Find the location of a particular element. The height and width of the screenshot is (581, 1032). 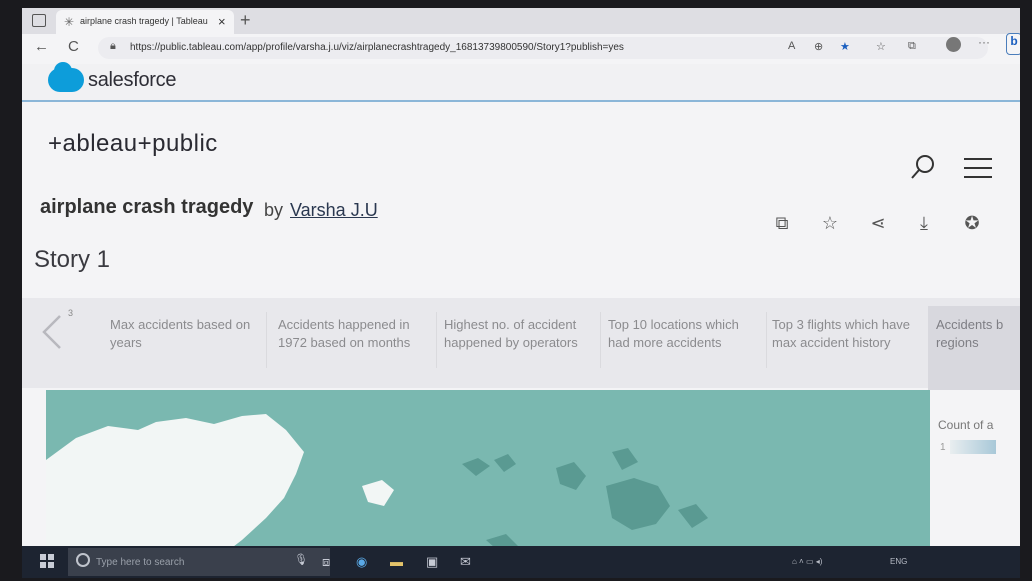

share-icon: ⋖ is located at coordinates (878, 223).